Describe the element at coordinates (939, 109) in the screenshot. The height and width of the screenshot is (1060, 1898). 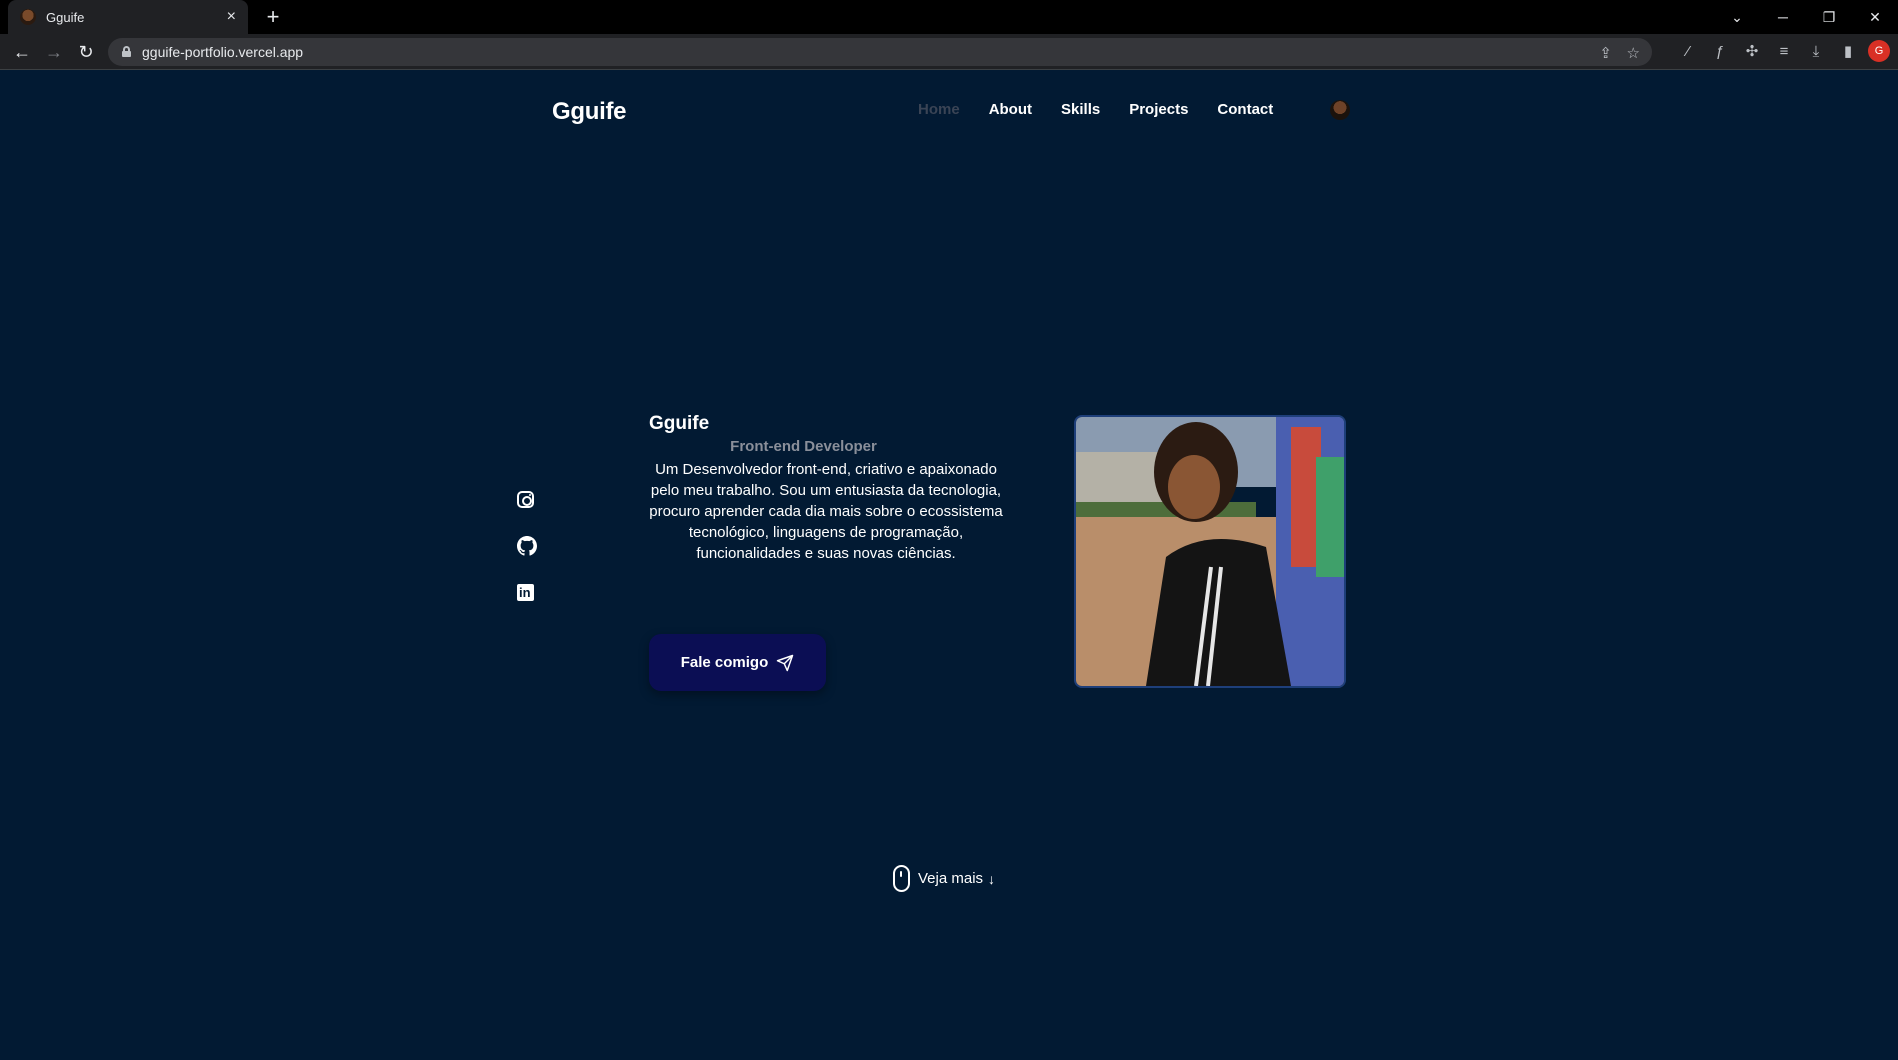
I see `nav-home: Home` at that location.